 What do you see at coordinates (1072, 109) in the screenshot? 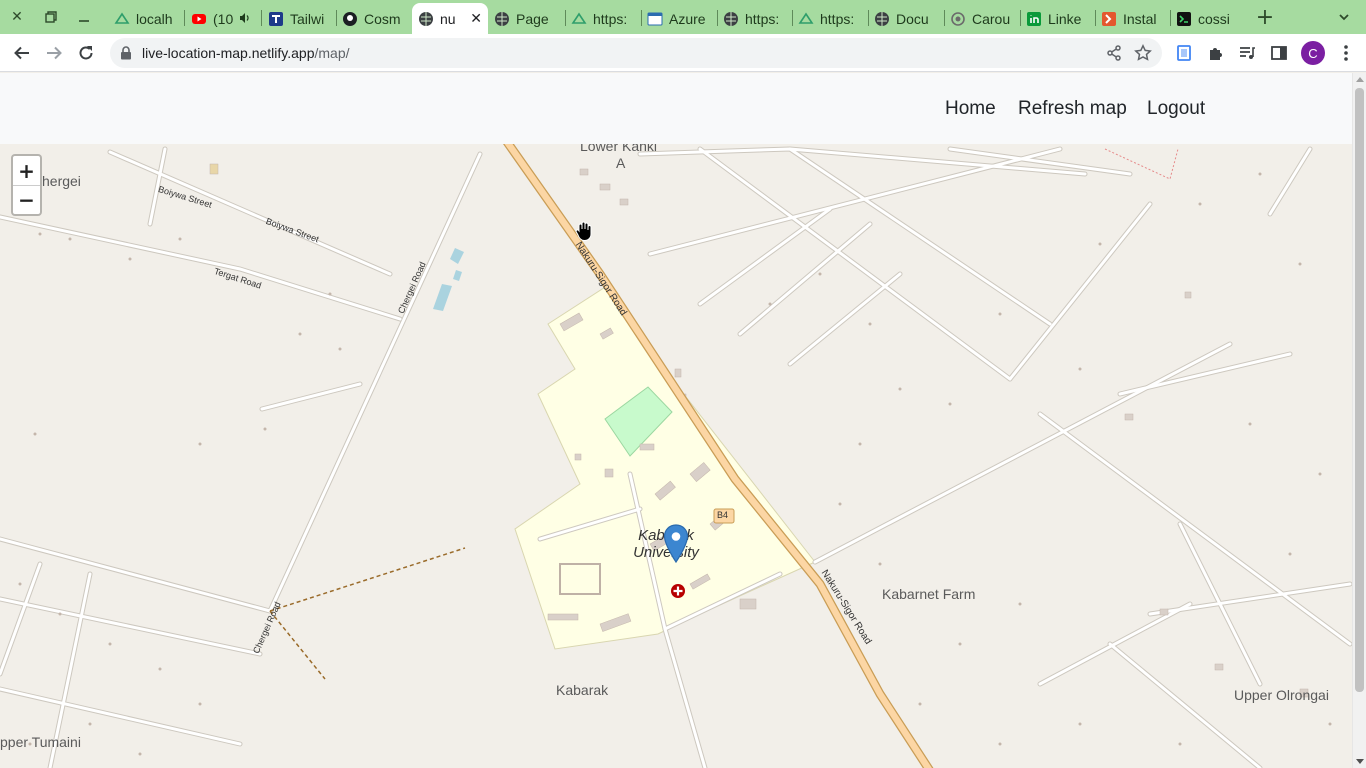
I see `nav-refresh-map-link: Refresh map` at bounding box center [1072, 109].